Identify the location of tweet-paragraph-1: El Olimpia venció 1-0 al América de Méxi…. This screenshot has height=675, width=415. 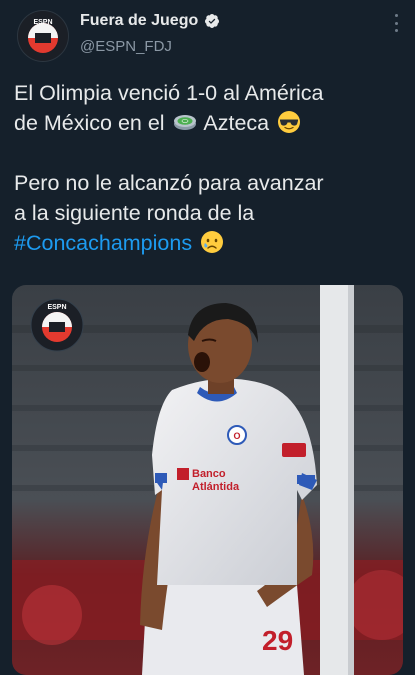
(210, 108).